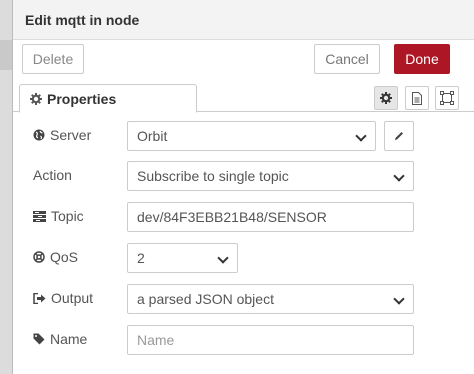 This screenshot has width=474, height=374. I want to click on topic-input: dev/84F3EBB21B48/SENSOR, so click(270, 217).